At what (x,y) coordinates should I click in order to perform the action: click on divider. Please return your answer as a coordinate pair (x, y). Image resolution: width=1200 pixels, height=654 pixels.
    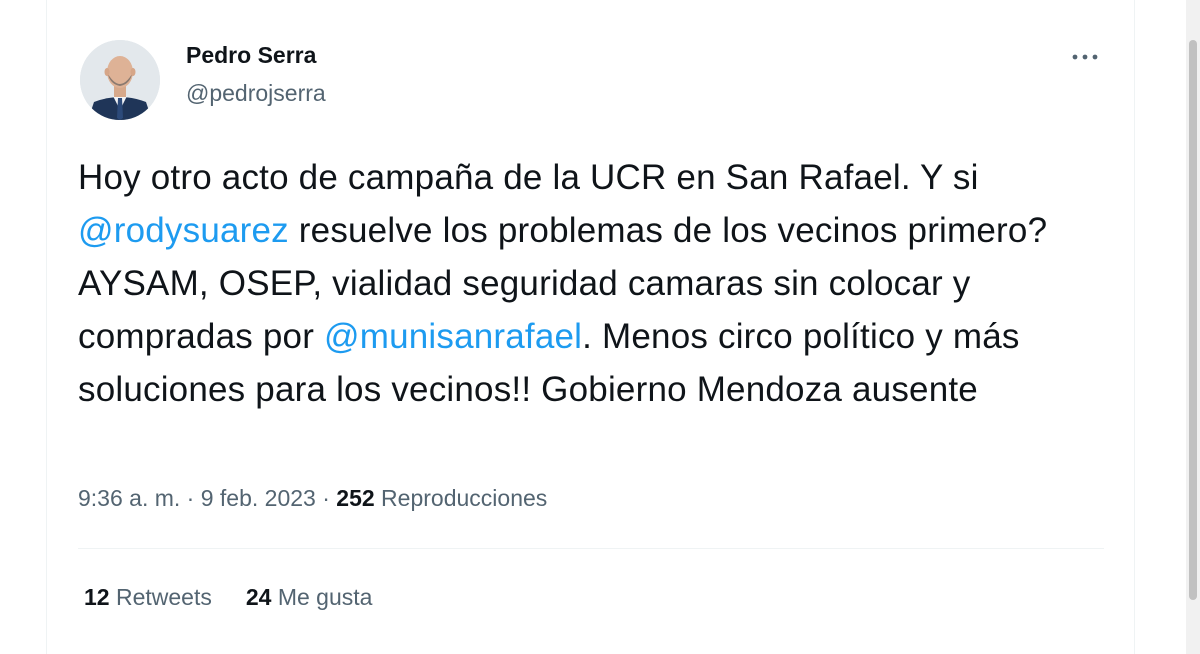
    Looking at the image, I should click on (591, 548).